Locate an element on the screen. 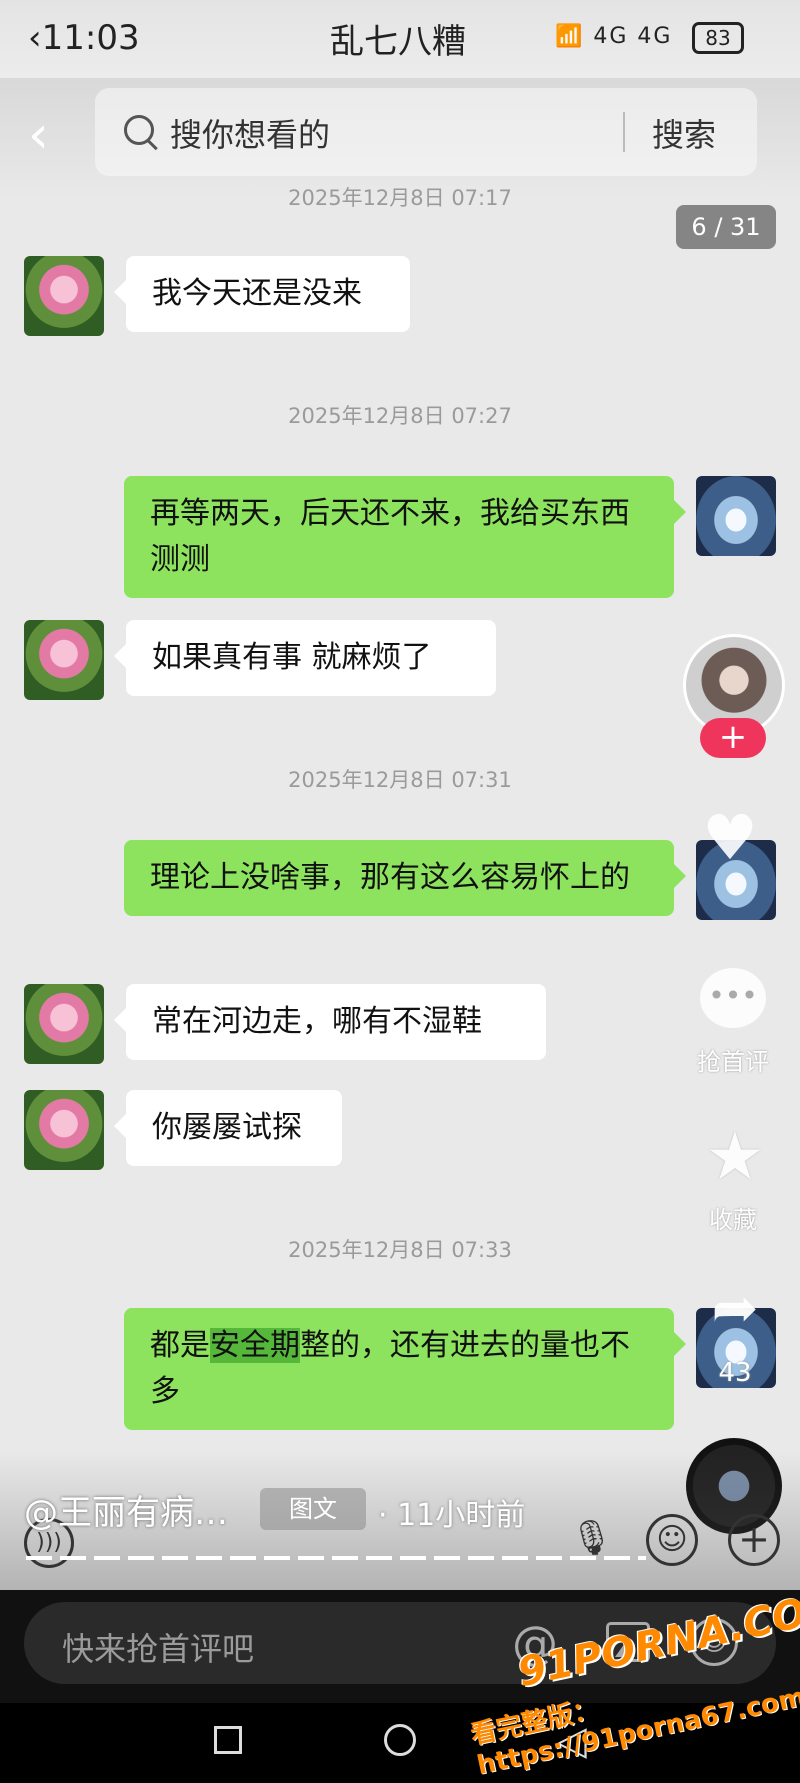  message-bubble: 如果真有事 就麻烦了 is located at coordinates (305, 658).